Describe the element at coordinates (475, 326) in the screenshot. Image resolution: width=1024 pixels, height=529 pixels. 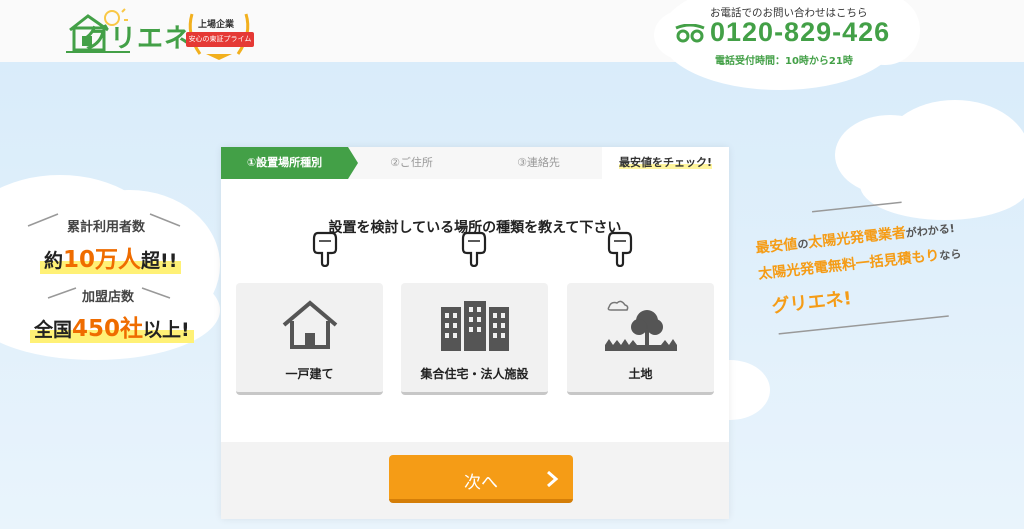
I see `building-icon` at that location.